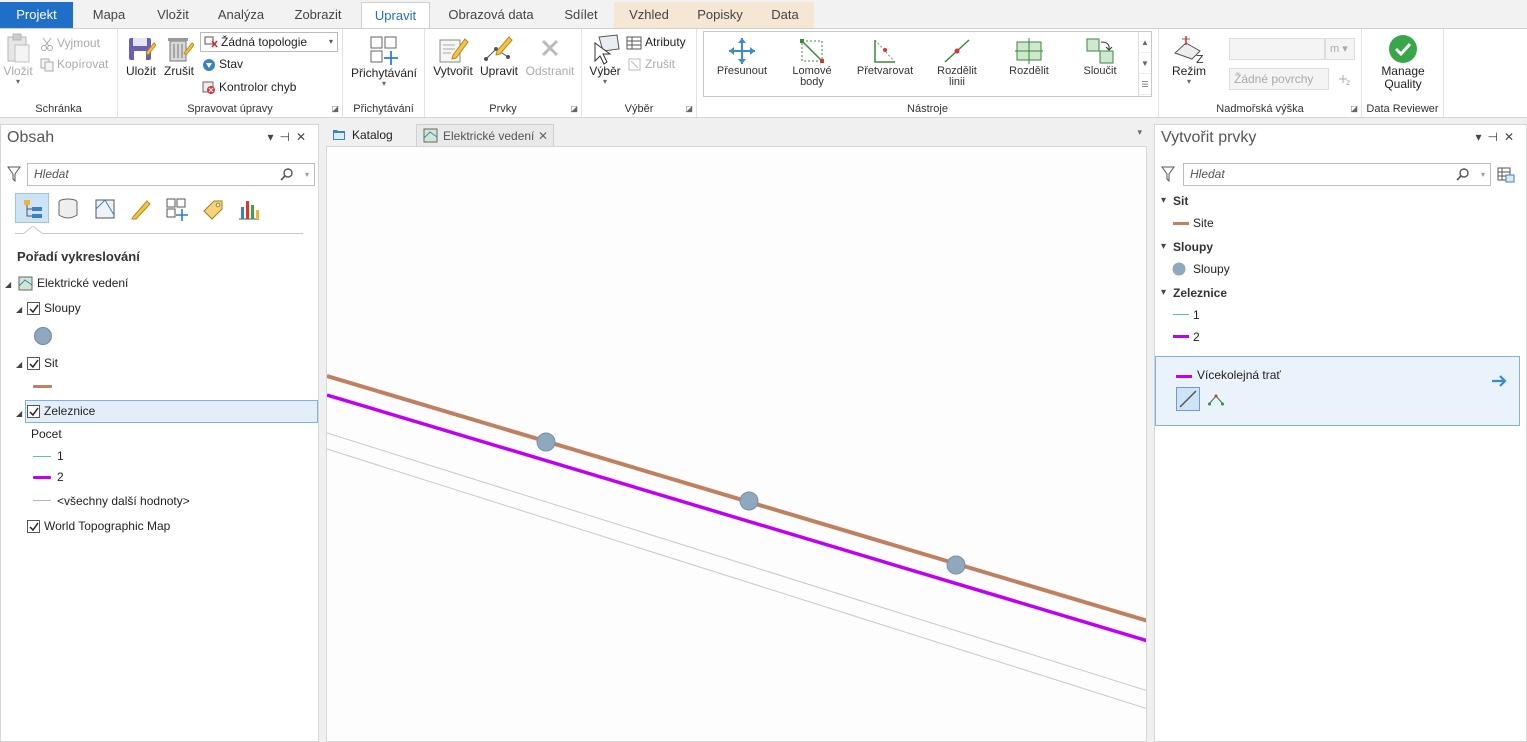 The image size is (1527, 742). I want to click on tab-projekt: Projekt, so click(36, 15).